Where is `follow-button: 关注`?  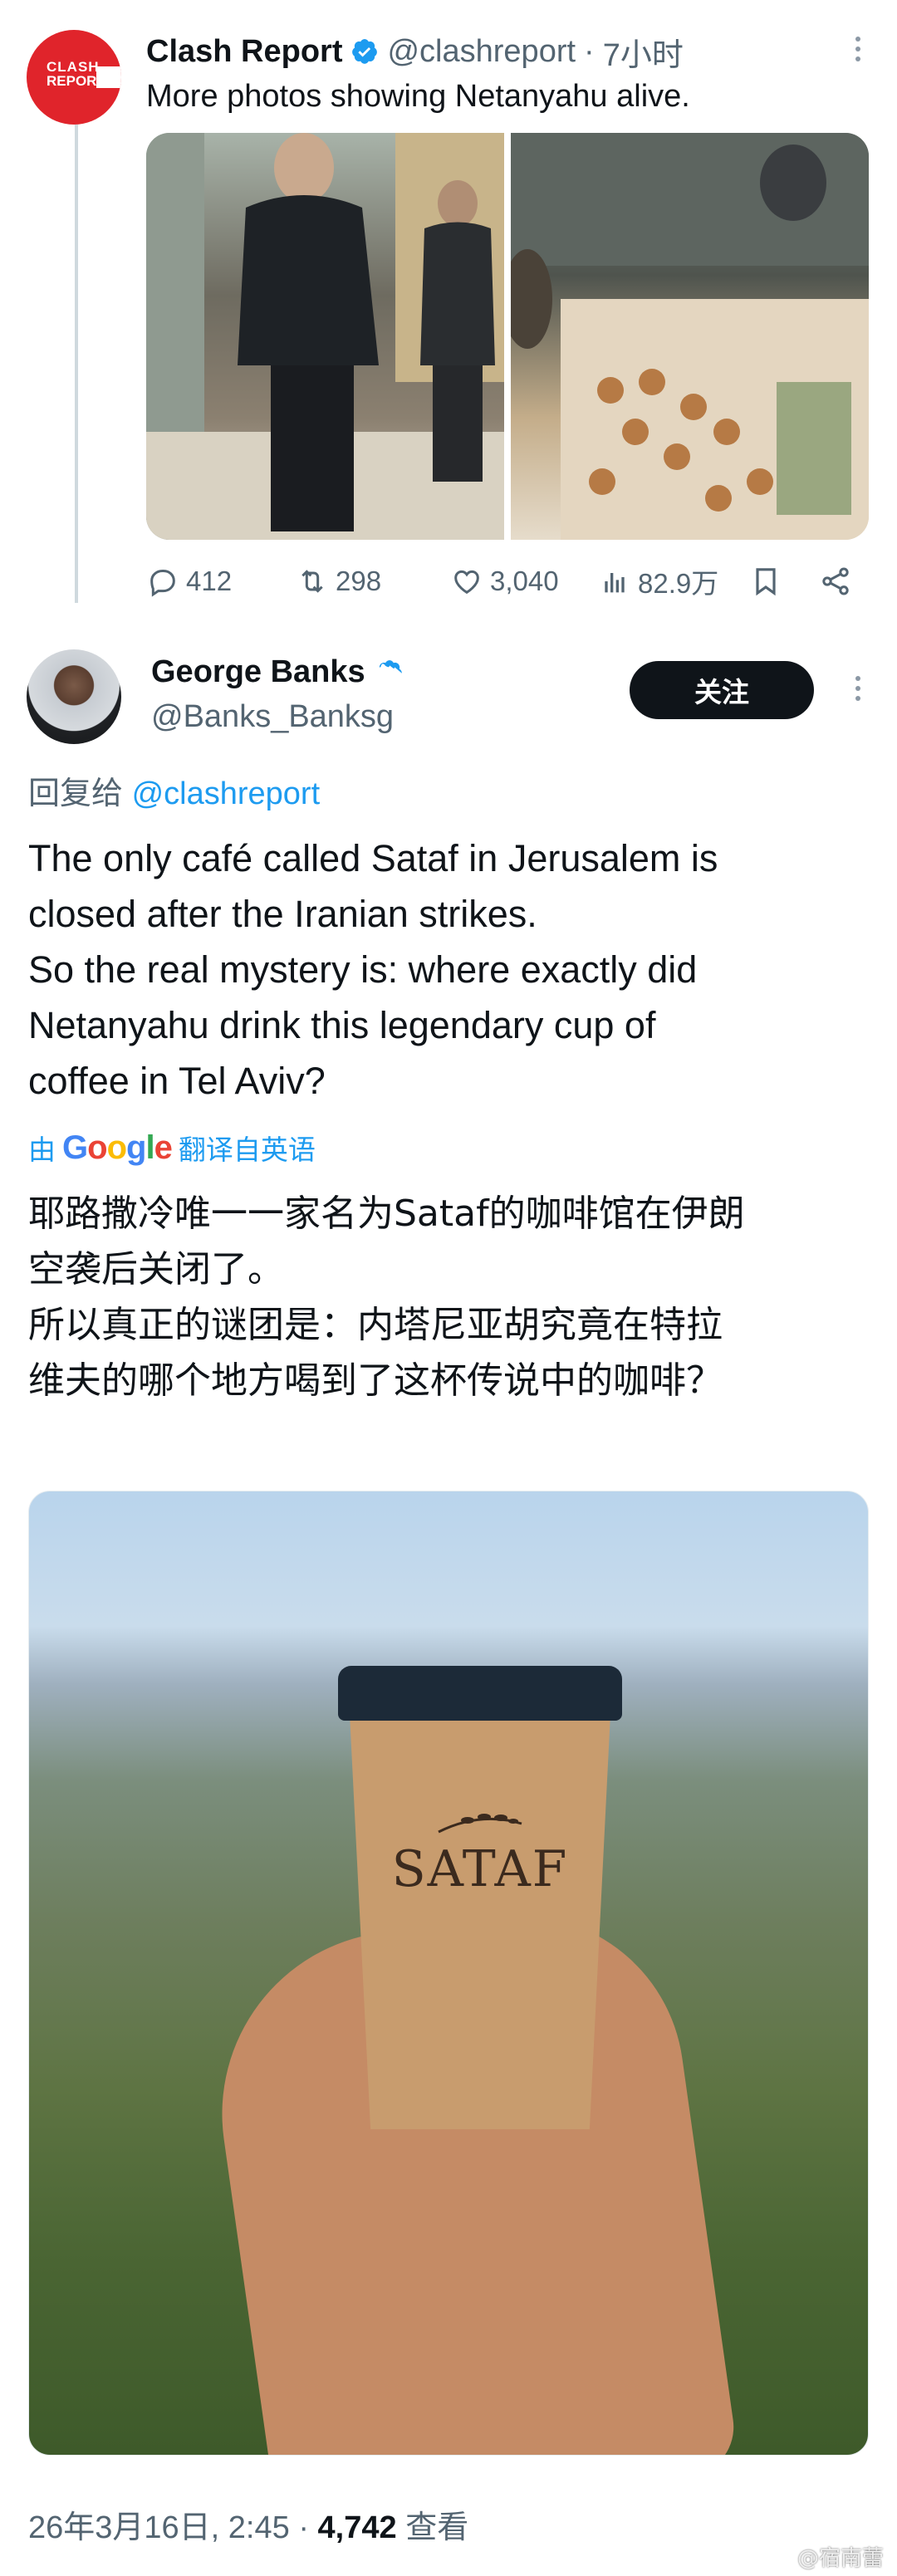 follow-button: 关注 is located at coordinates (722, 690).